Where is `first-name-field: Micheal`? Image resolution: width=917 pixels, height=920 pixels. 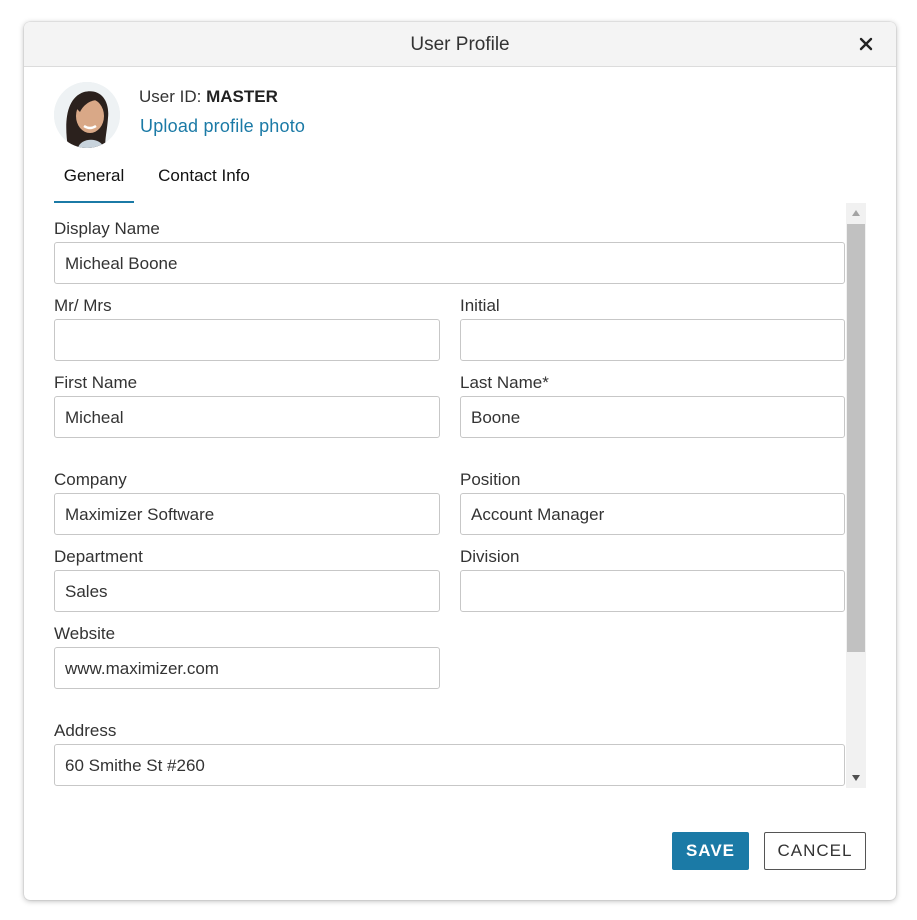
first-name-field: Micheal is located at coordinates (247, 417).